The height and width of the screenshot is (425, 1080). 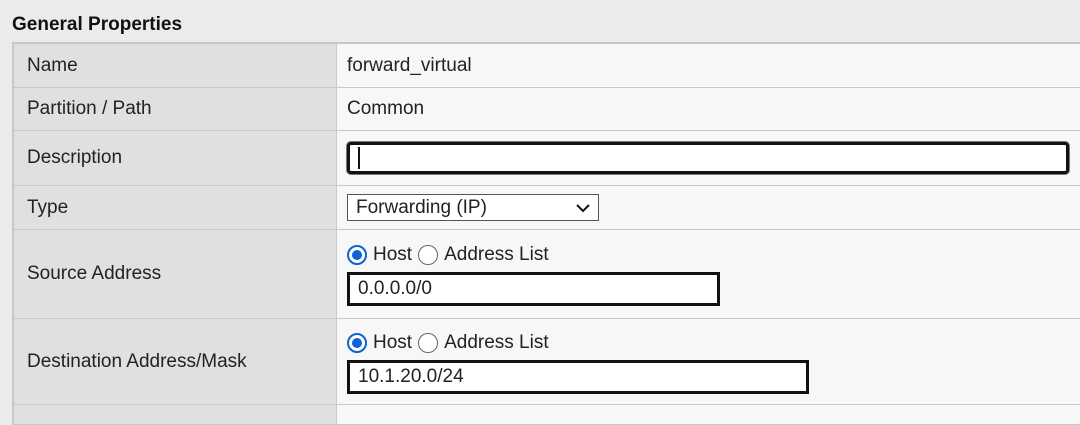 I want to click on next-row-label, so click(x=174, y=414).